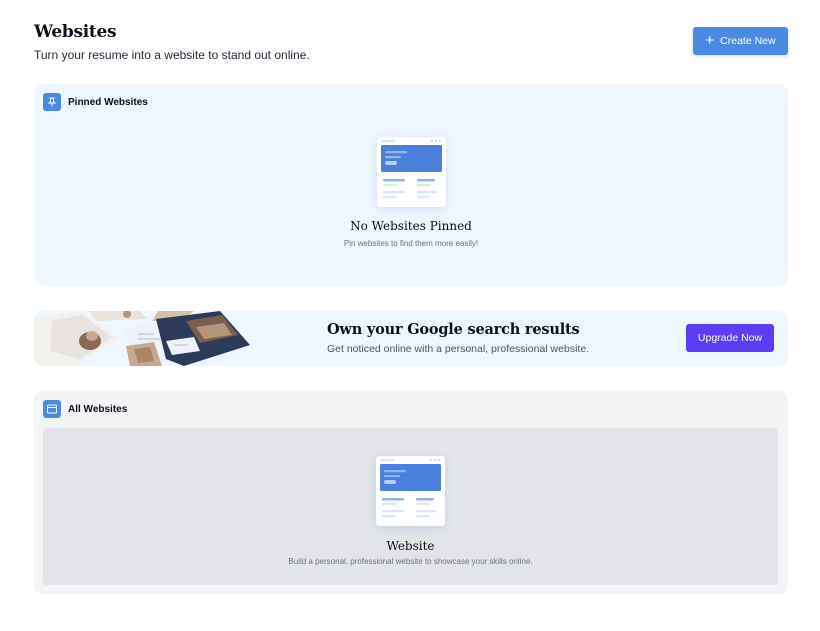 The height and width of the screenshot is (631, 820). What do you see at coordinates (410, 546) in the screenshot?
I see `all-empty-title: Website` at bounding box center [410, 546].